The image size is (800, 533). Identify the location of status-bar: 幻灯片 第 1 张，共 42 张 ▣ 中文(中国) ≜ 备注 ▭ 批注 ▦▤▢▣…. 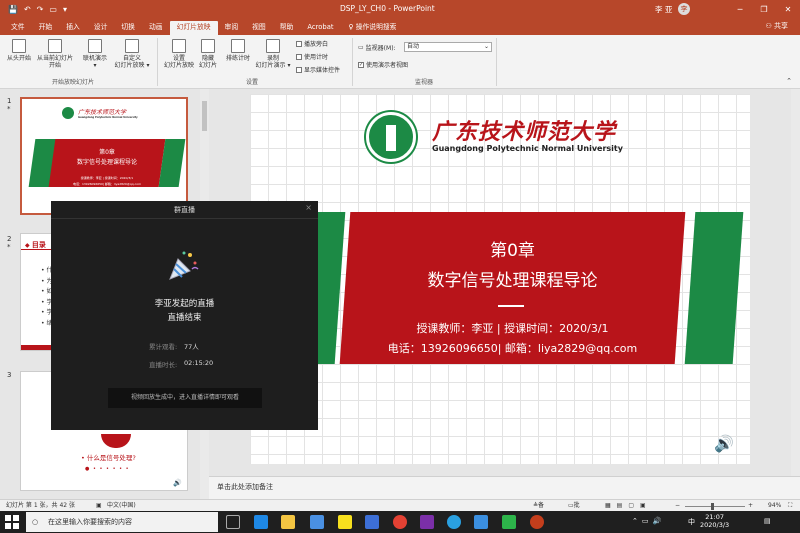
(400, 509).